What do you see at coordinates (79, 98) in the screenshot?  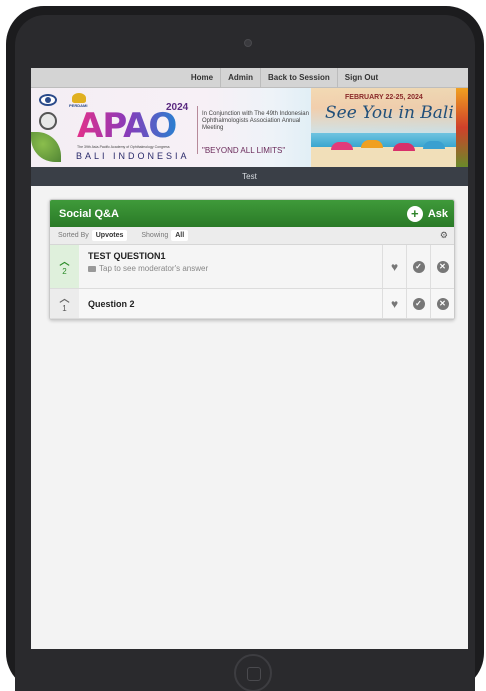 I see `perdami-logo-icon` at bounding box center [79, 98].